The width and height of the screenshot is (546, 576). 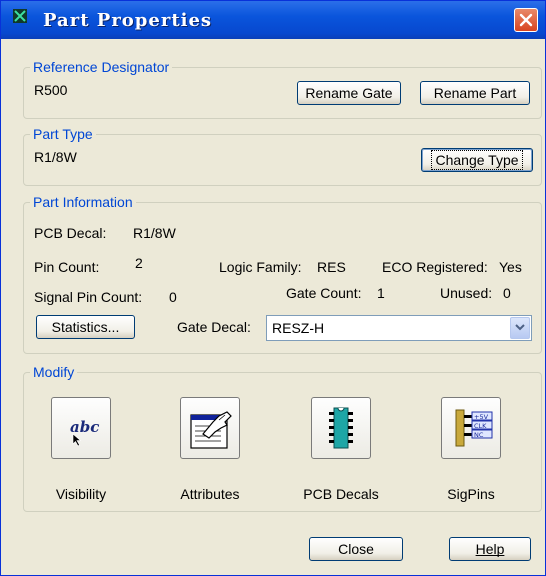 What do you see at coordinates (260, 267) in the screenshot?
I see `logic-family-label: Logic Family:` at bounding box center [260, 267].